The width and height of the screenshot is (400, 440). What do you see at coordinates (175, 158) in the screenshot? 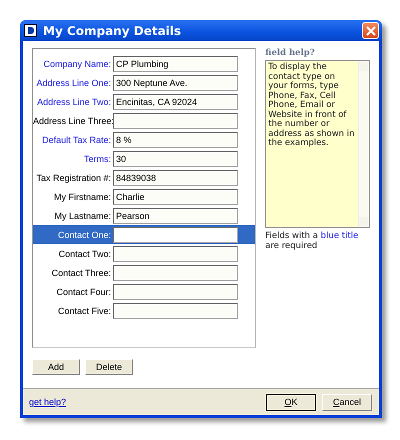
I see `input-field: 30` at bounding box center [175, 158].